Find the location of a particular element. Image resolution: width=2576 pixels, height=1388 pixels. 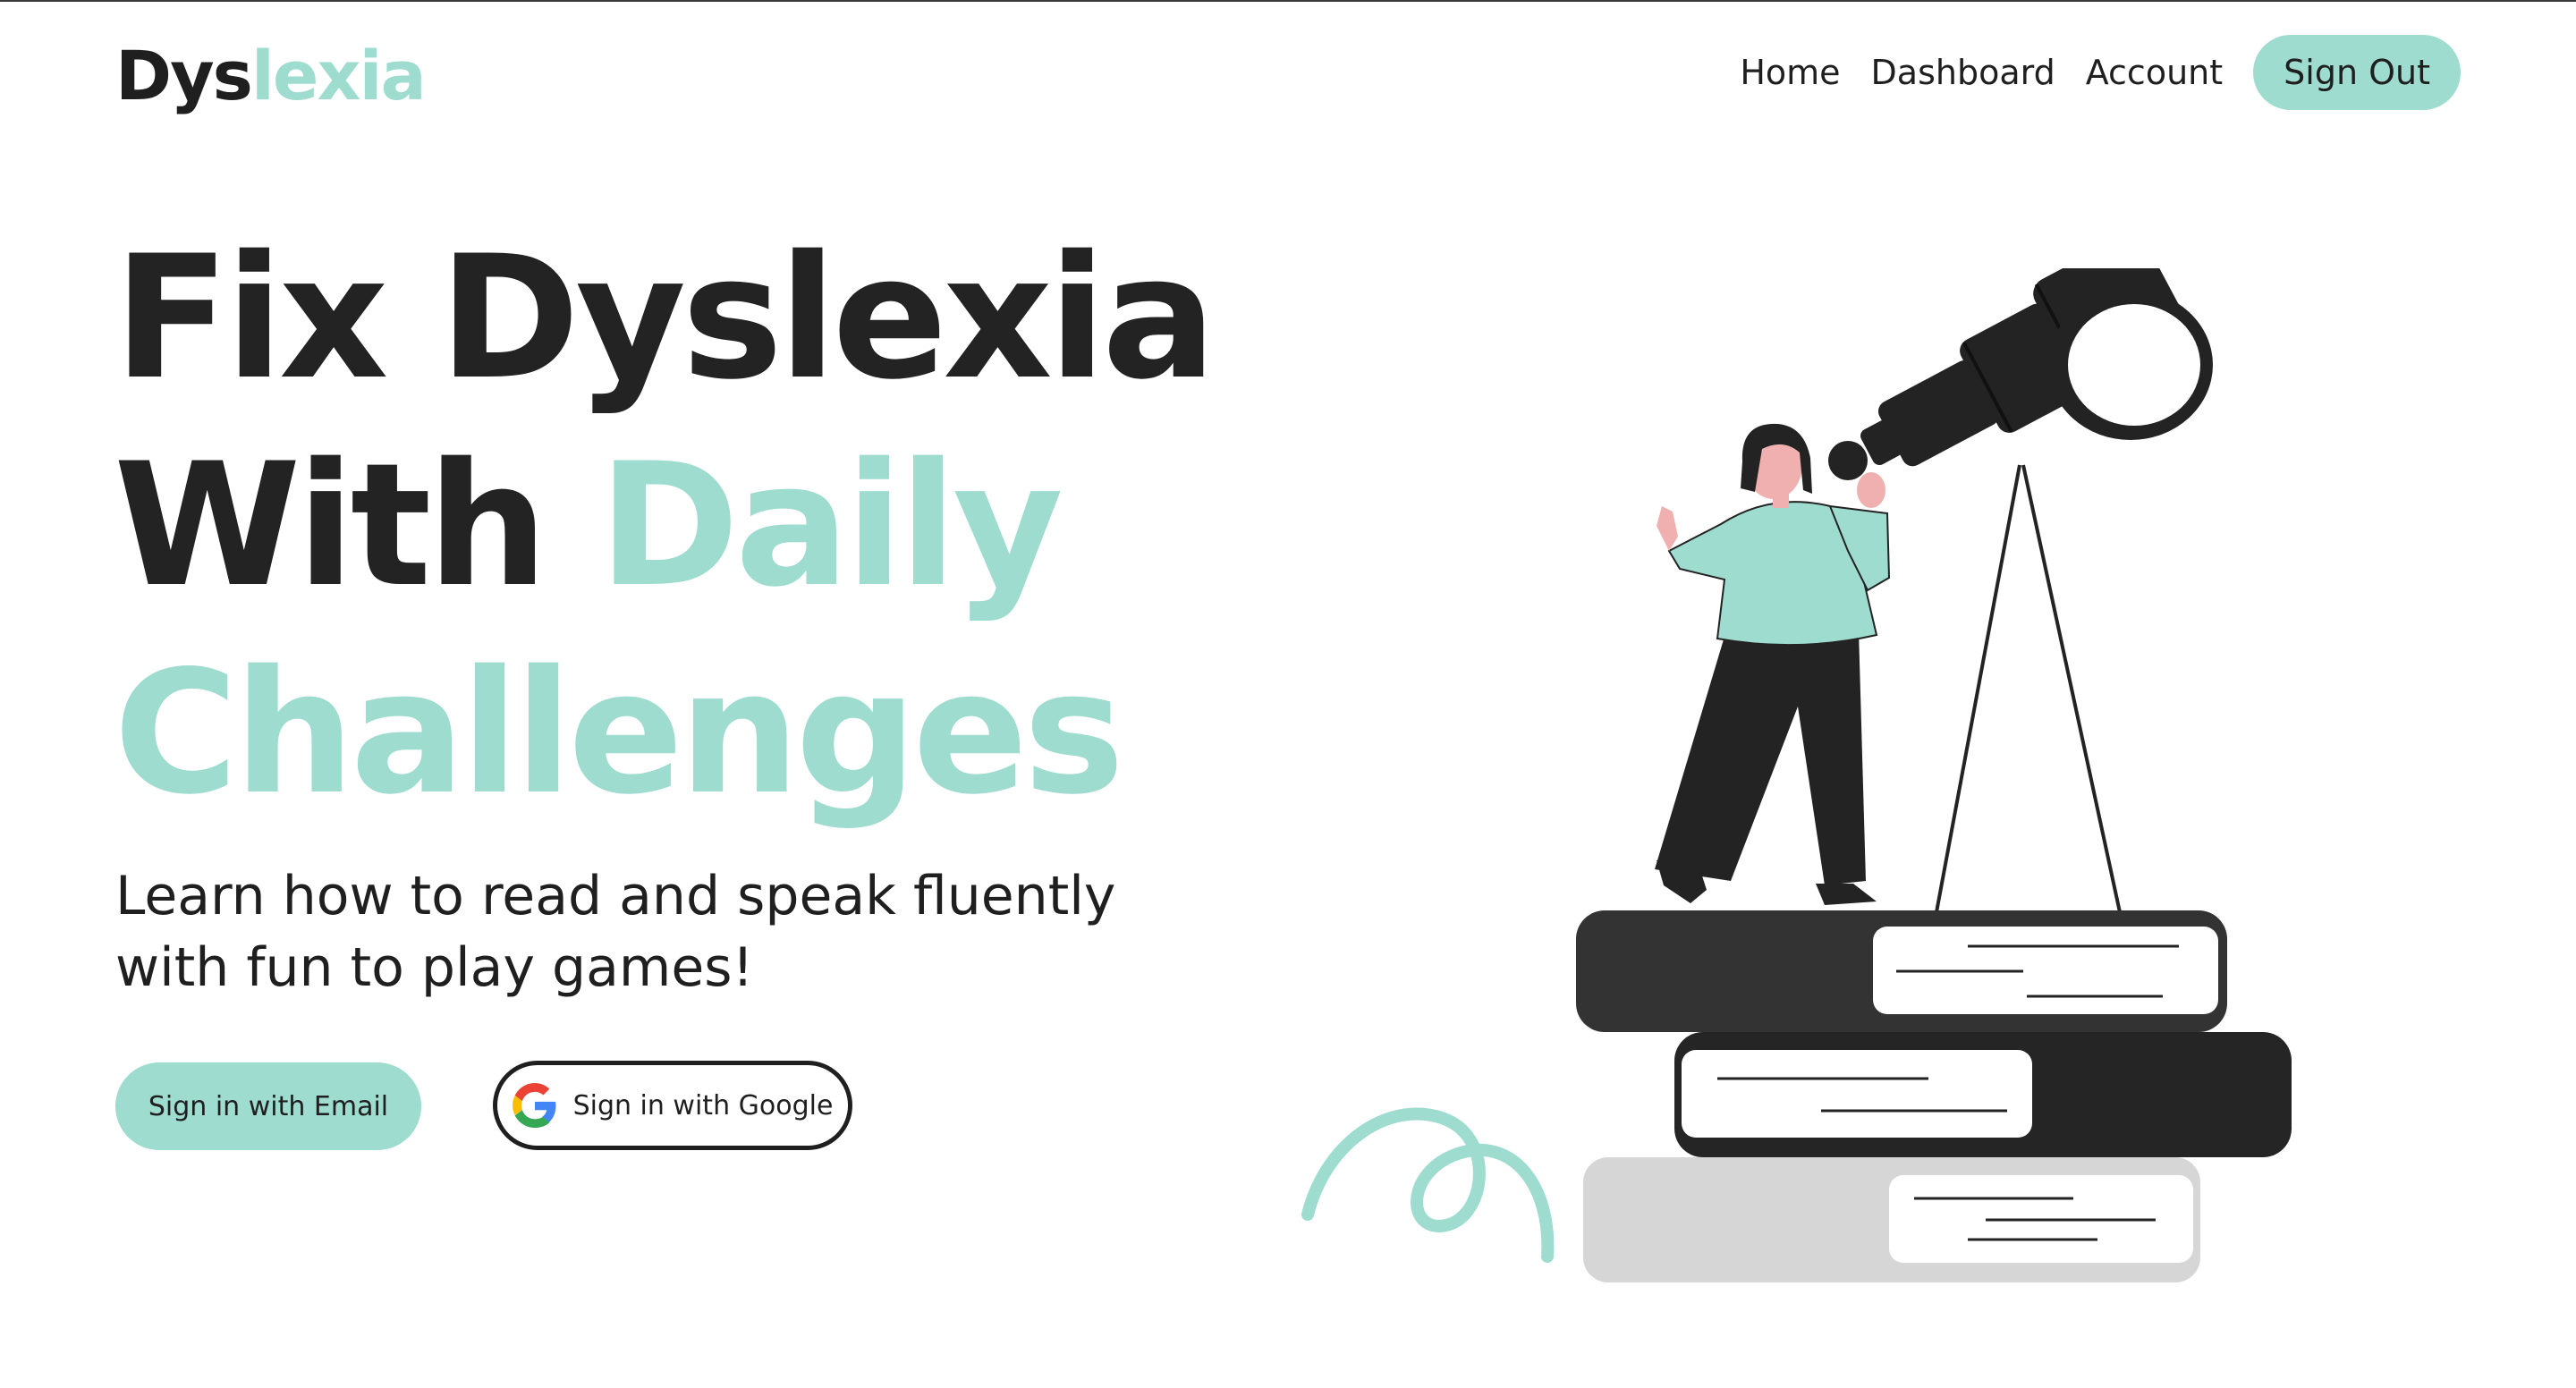

hero-line-1: Fix Dyslexia is located at coordinates (665, 318).